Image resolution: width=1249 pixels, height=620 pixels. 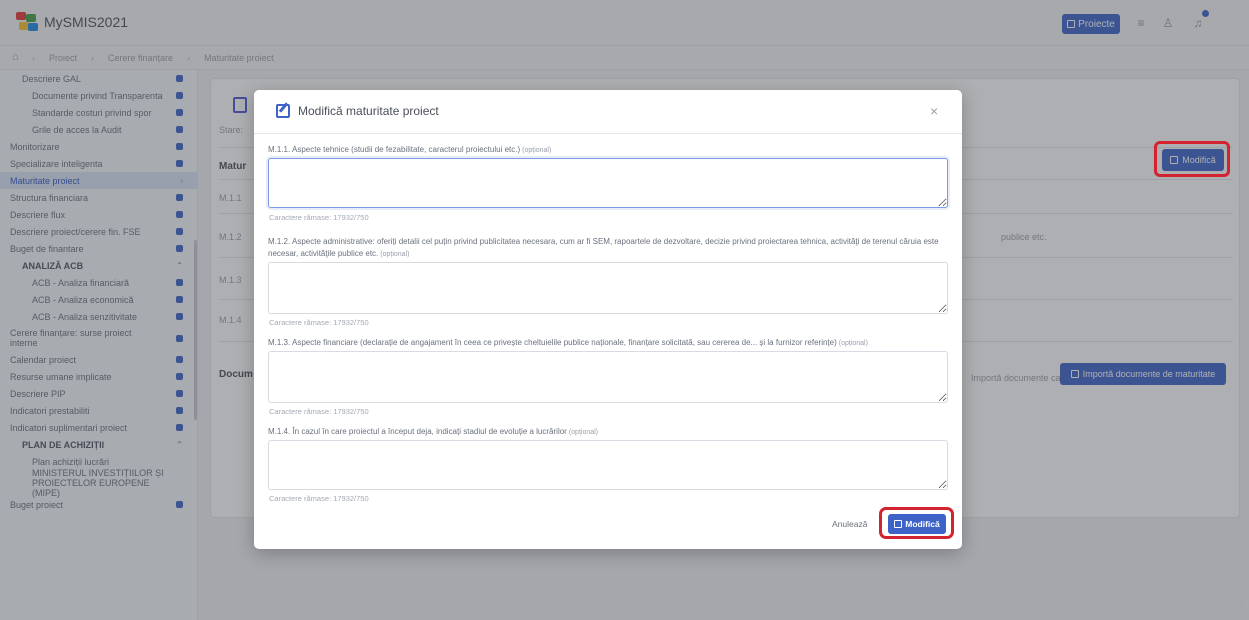 I want to click on edit-icon, so click(x=283, y=111).